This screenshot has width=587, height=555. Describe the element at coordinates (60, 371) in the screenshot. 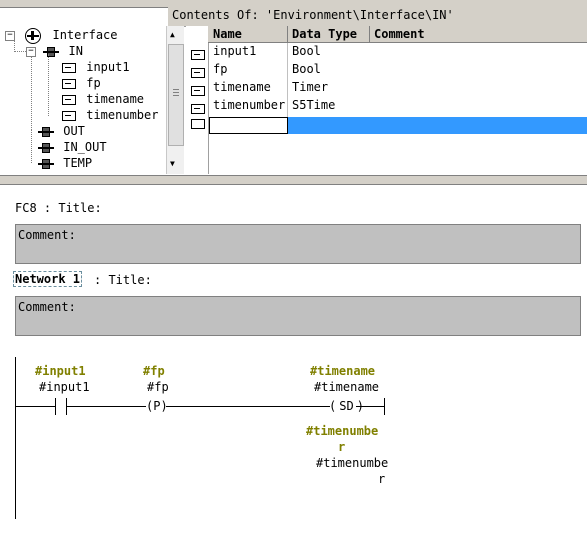

I see `contact-operand: #input1` at that location.